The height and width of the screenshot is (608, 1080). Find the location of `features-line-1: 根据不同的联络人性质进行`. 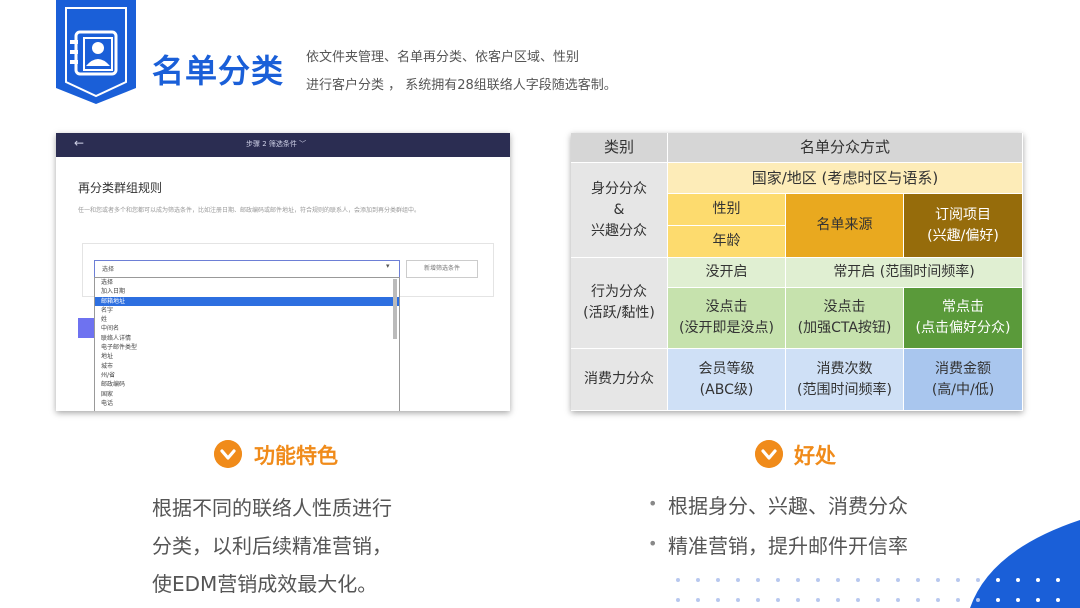

features-line-1: 根据不同的联络人性质进行 is located at coordinates (272, 508).